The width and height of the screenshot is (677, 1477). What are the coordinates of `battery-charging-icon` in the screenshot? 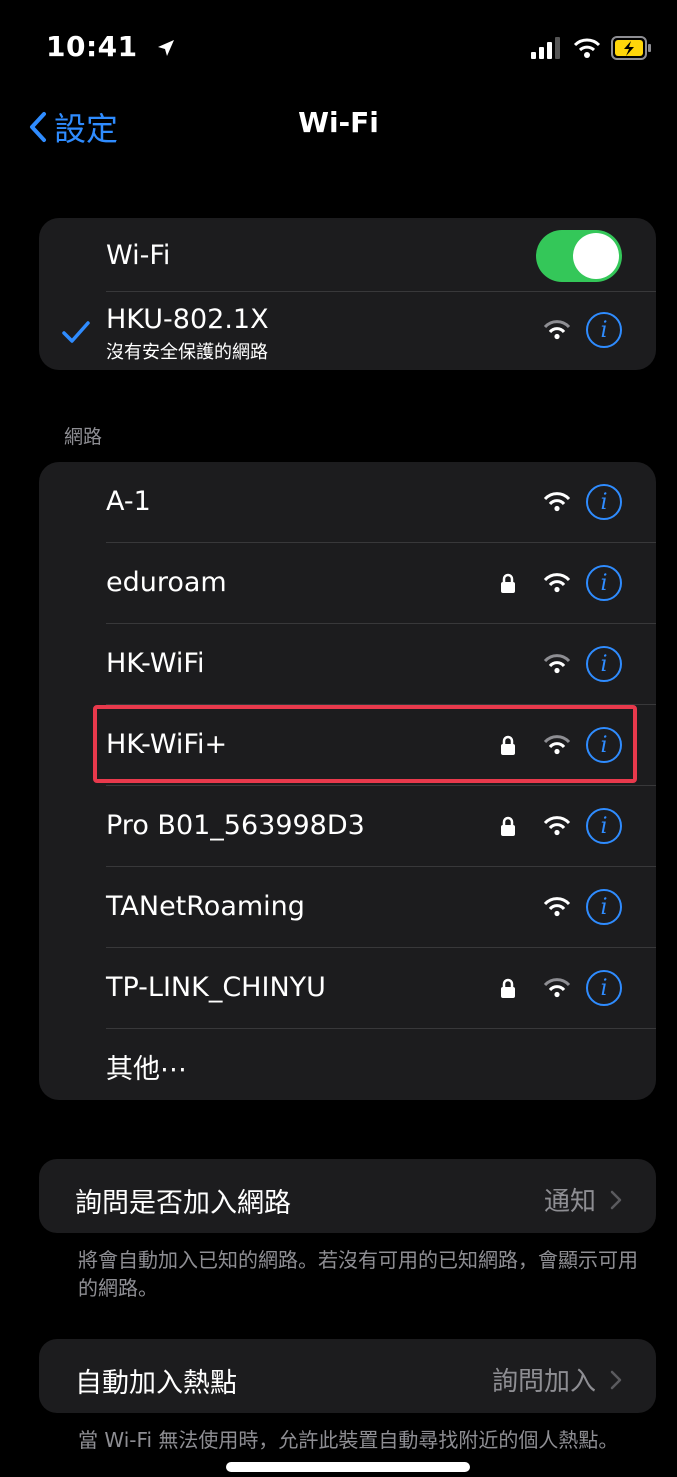 It's located at (631, 48).